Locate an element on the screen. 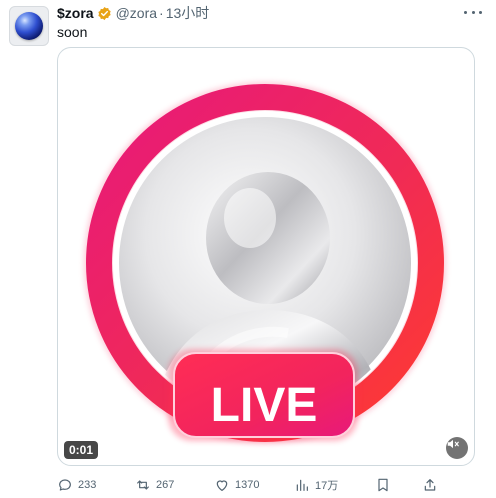 This screenshot has height=498, width=496. reply-button: 233 is located at coordinates (76, 485).